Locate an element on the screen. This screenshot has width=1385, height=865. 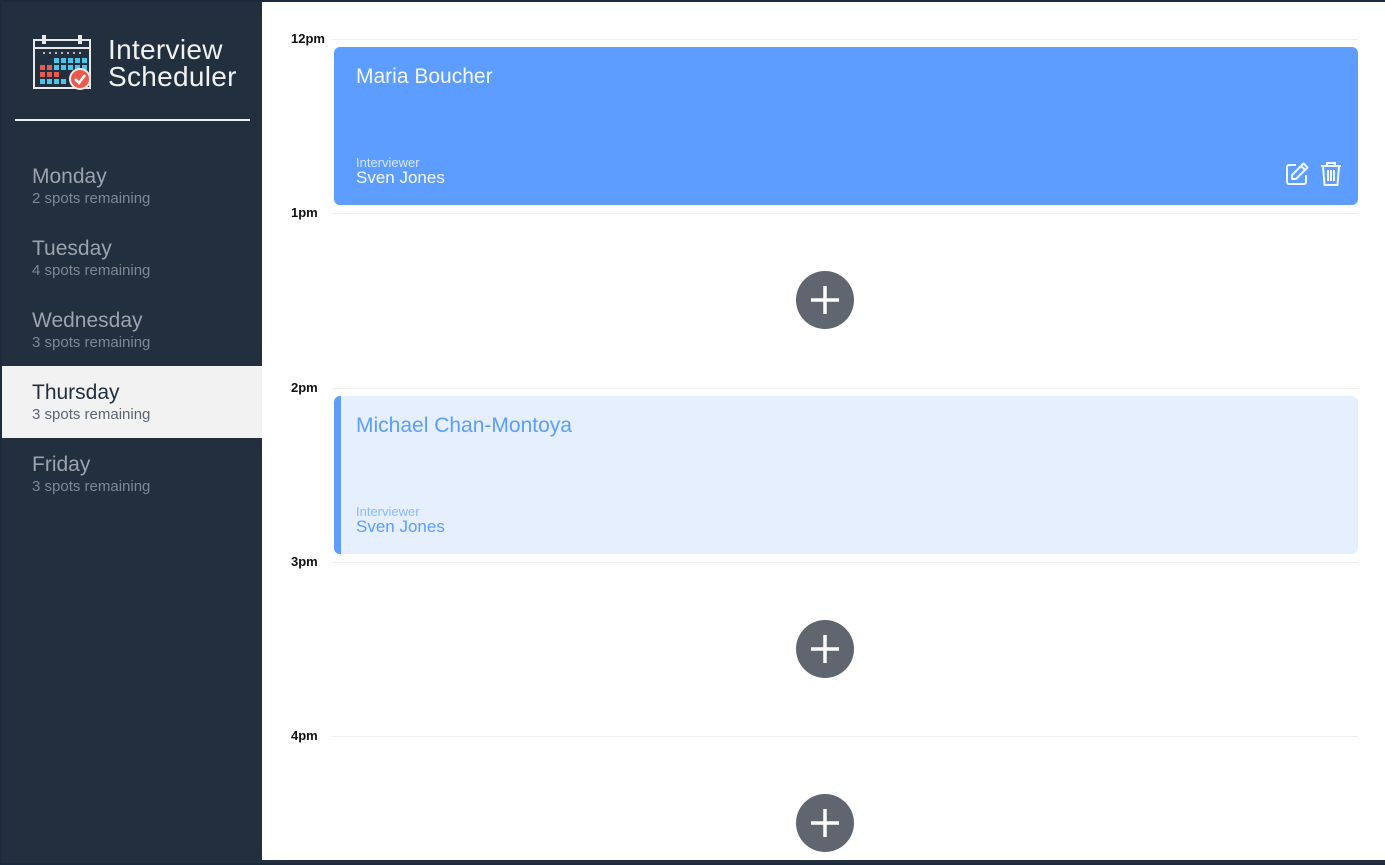
day-name: Wednesday is located at coordinates (87, 320).